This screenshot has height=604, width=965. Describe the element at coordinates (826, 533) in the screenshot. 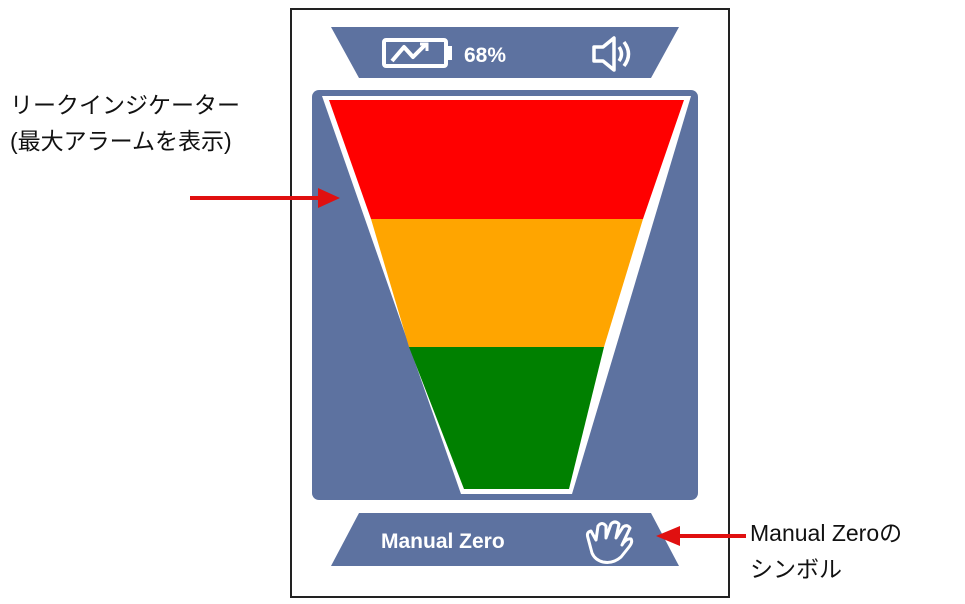

I see `manual-zero-callout-line1: Manual Zeroの` at that location.